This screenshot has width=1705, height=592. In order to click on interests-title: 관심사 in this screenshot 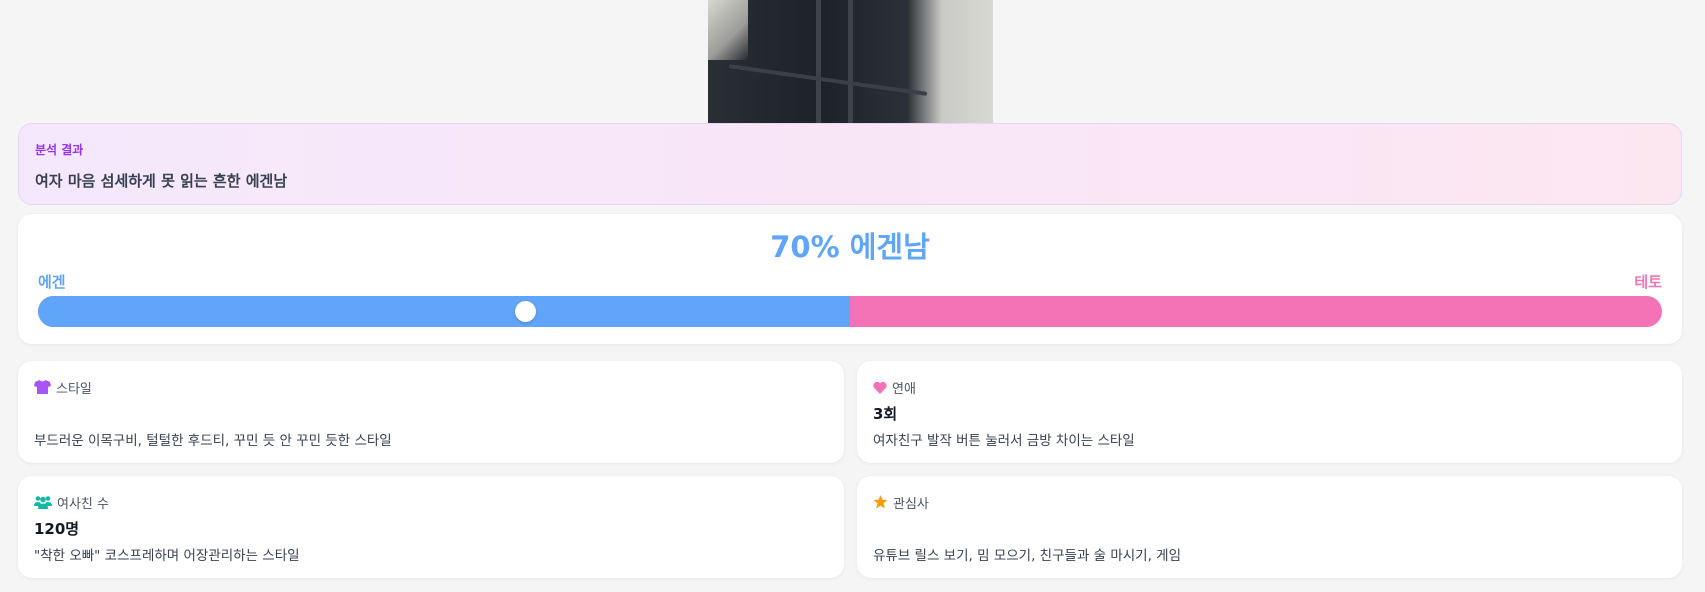, I will do `click(911, 504)`.